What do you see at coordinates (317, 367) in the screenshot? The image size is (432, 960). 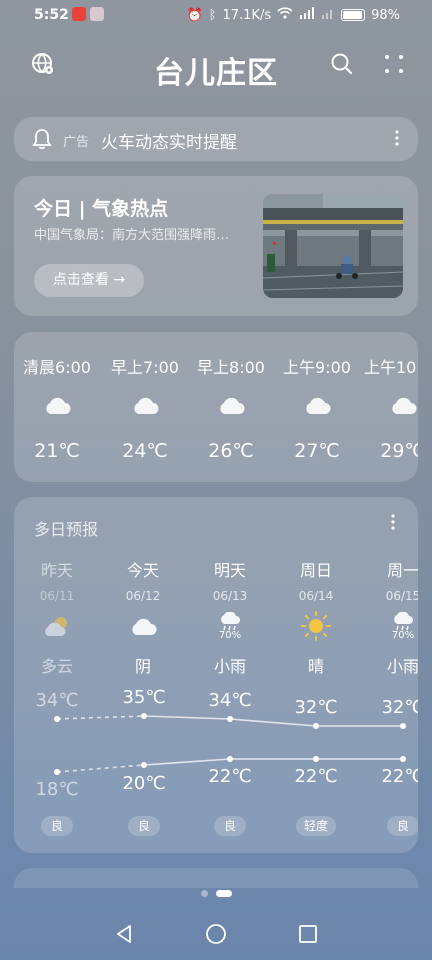 I see `hour-label: 上午9:00` at bounding box center [317, 367].